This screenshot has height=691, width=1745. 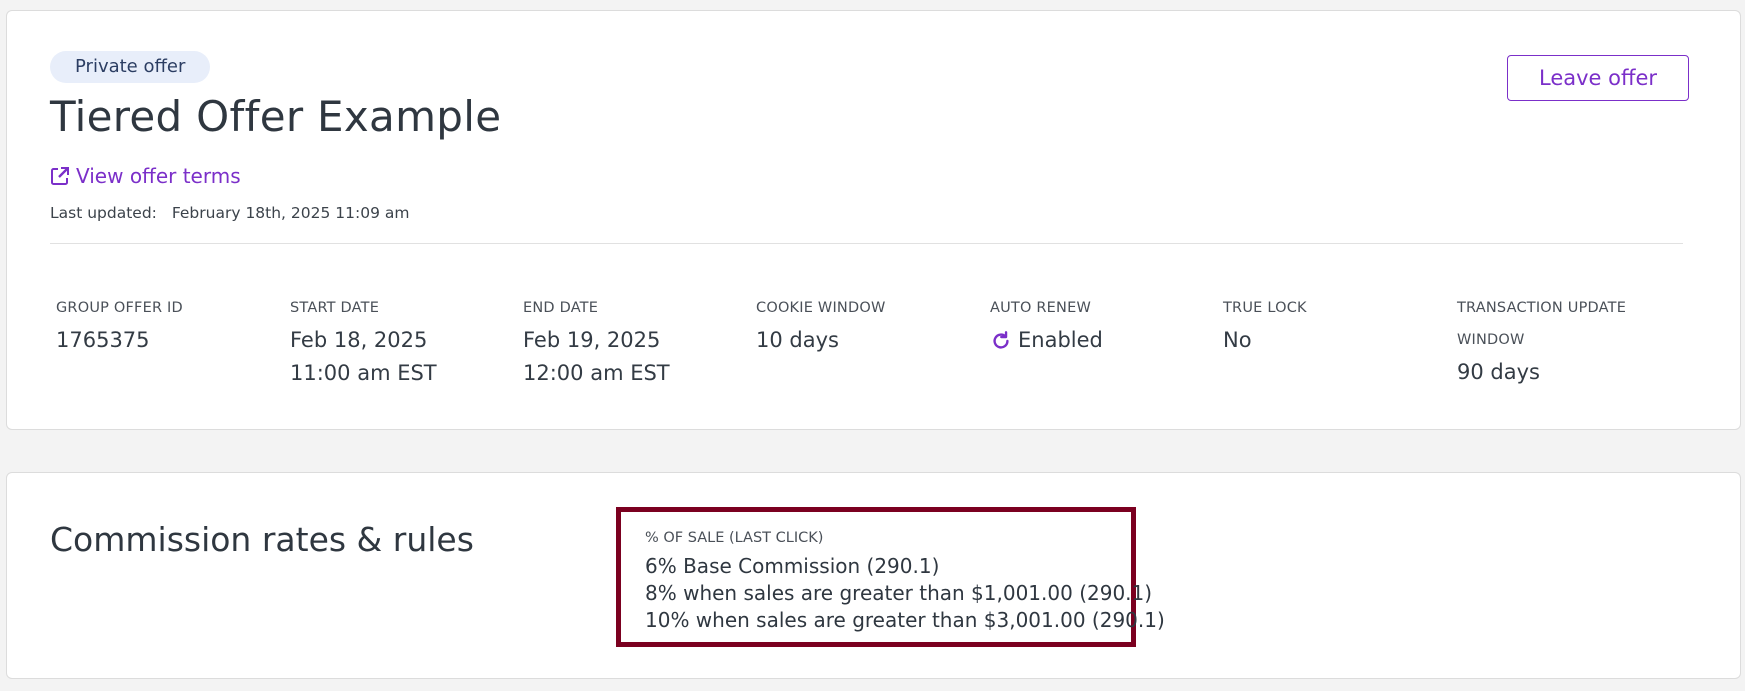 What do you see at coordinates (1060, 340) in the screenshot?
I see `auto-renew-value: Enabled` at bounding box center [1060, 340].